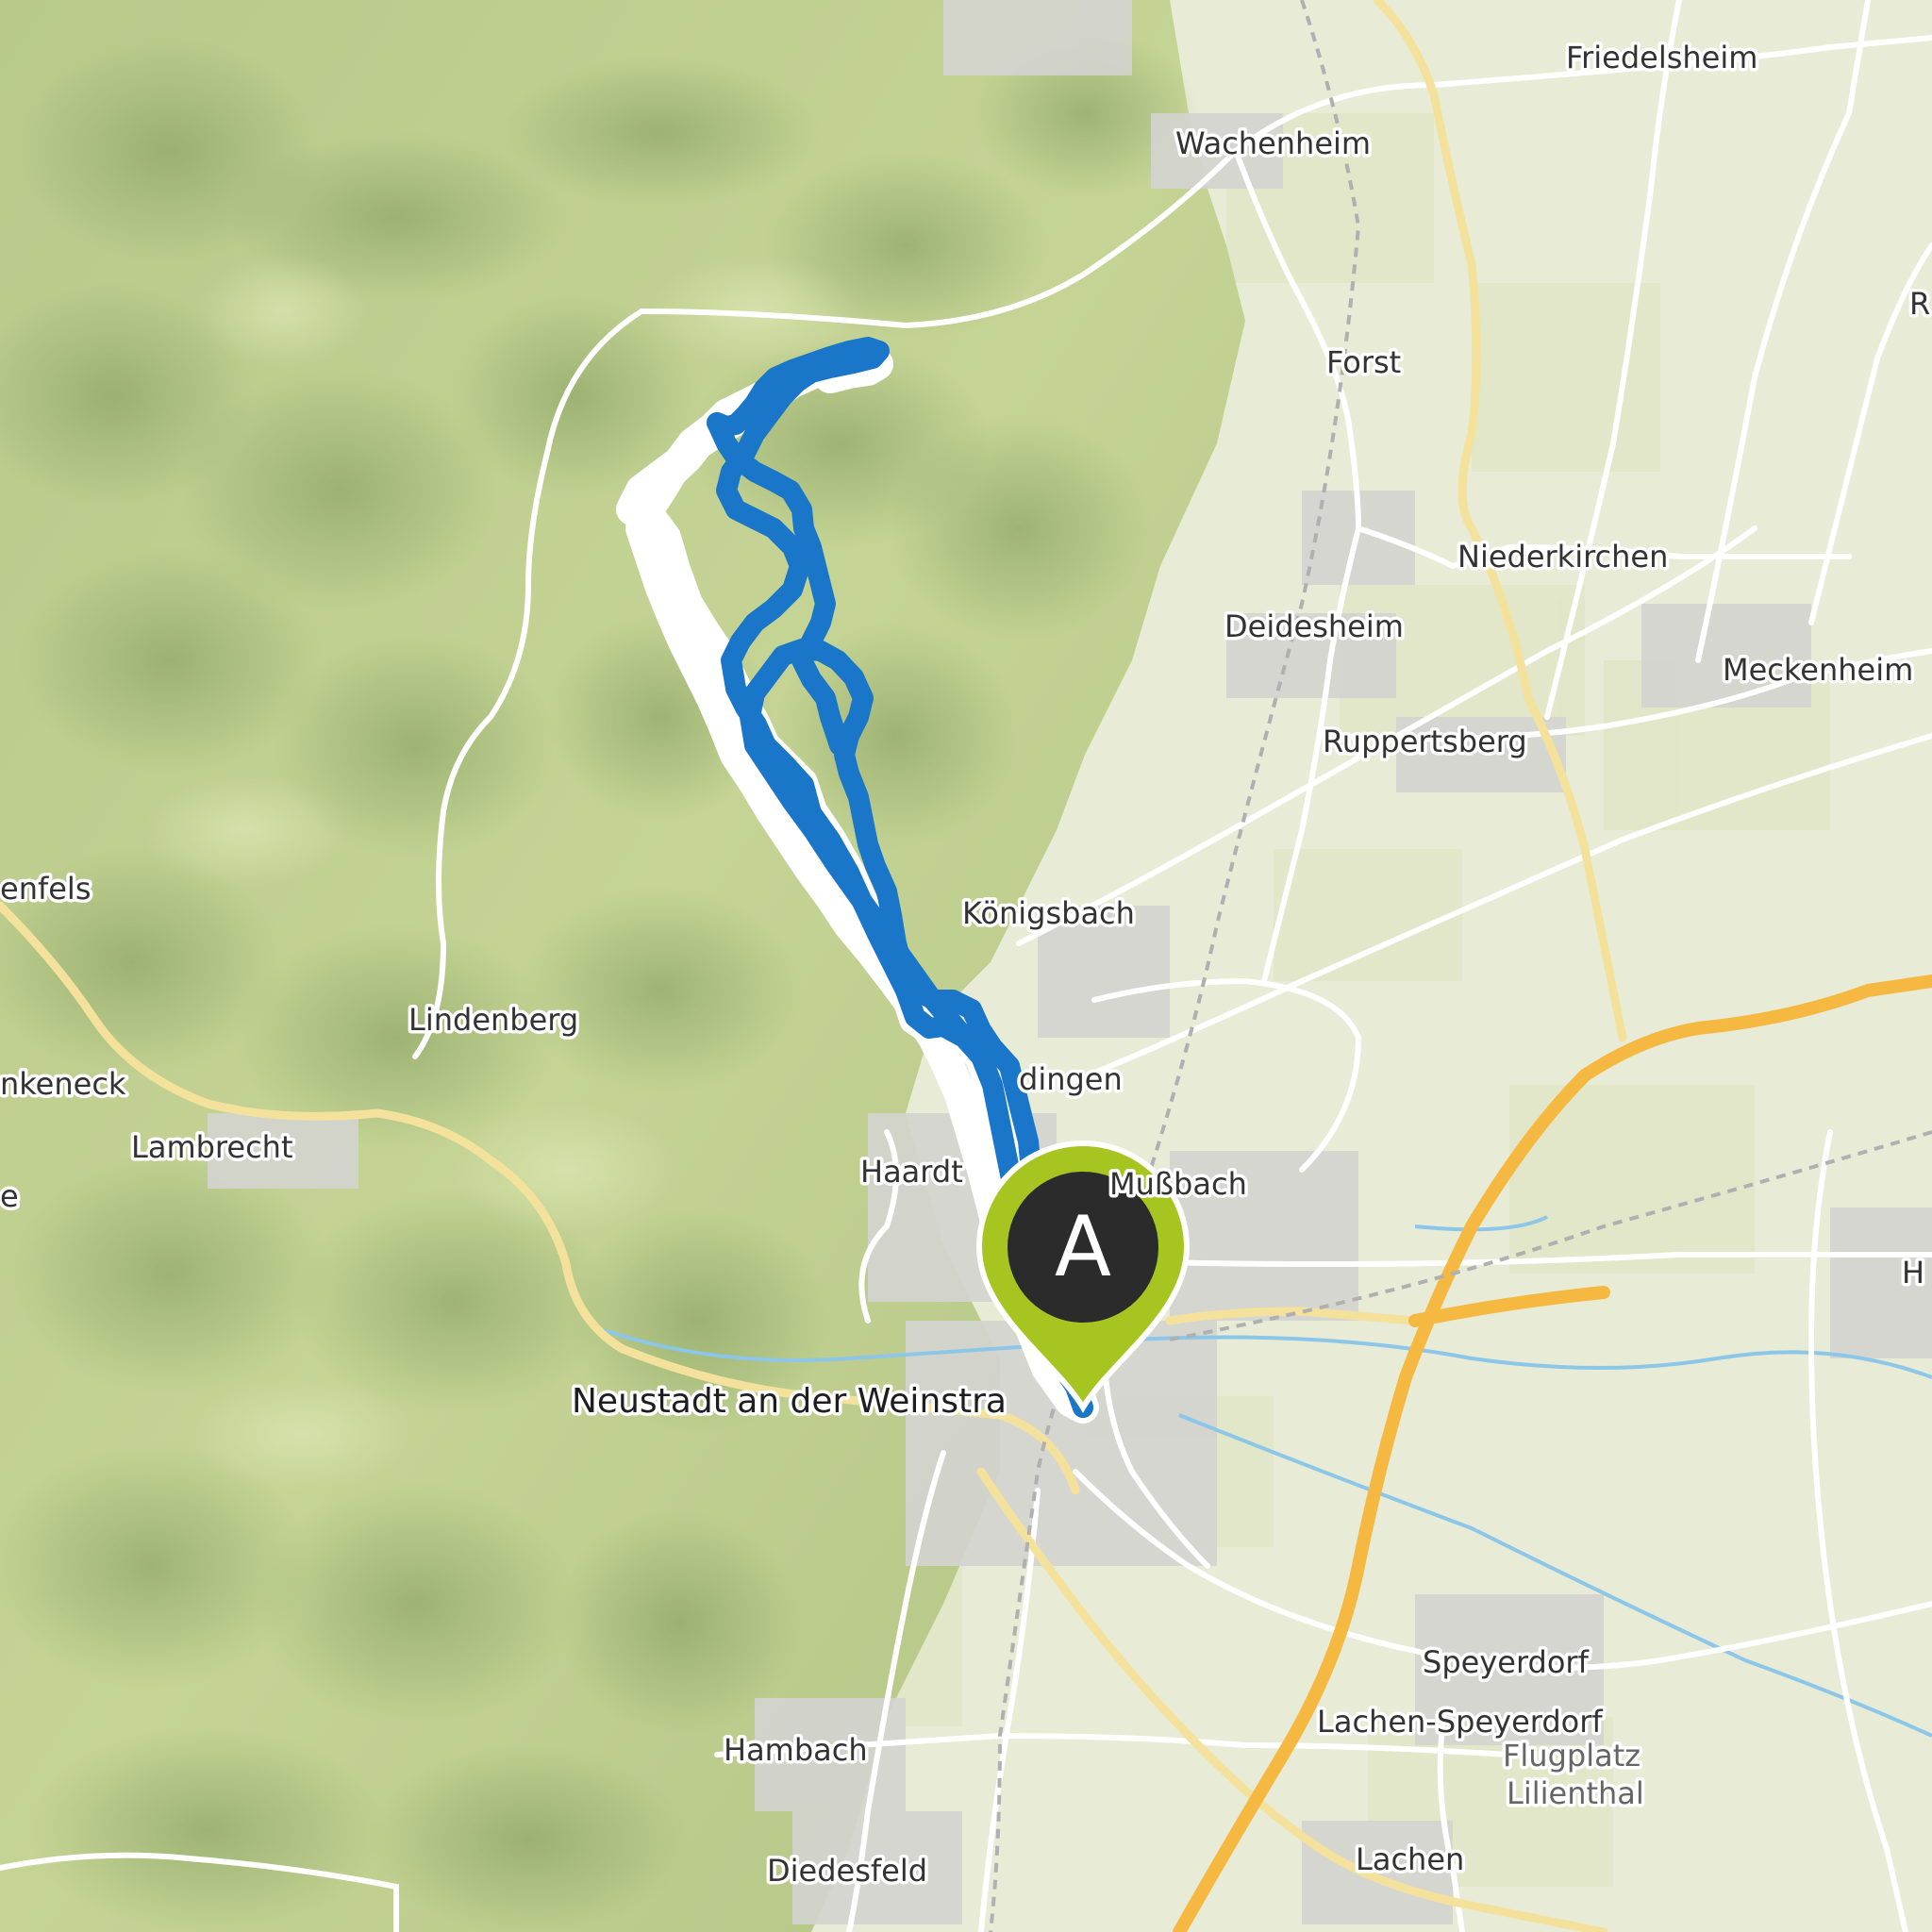 The height and width of the screenshot is (1932, 1932). What do you see at coordinates (1049, 913) in the screenshot?
I see `label-koenigsbach: Königsbach` at bounding box center [1049, 913].